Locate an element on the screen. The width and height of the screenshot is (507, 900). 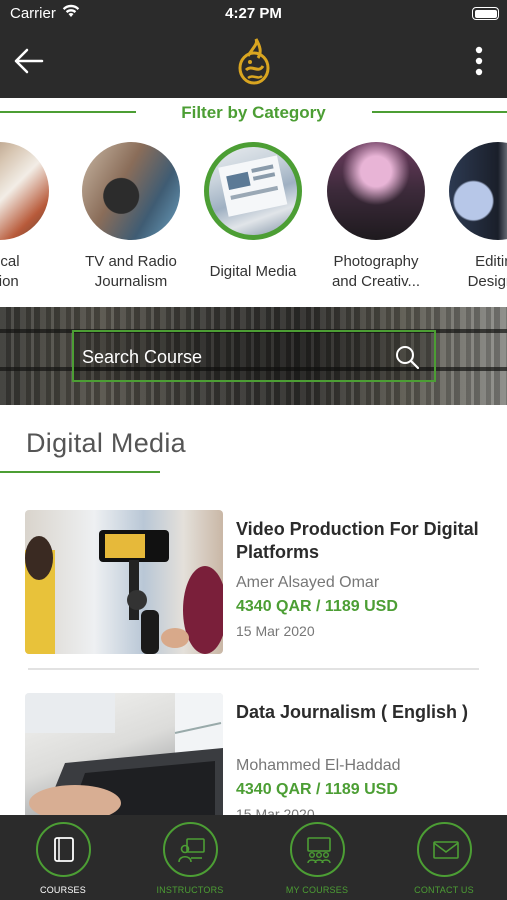
tab-courses: COURSES is located at coordinates (63, 857).